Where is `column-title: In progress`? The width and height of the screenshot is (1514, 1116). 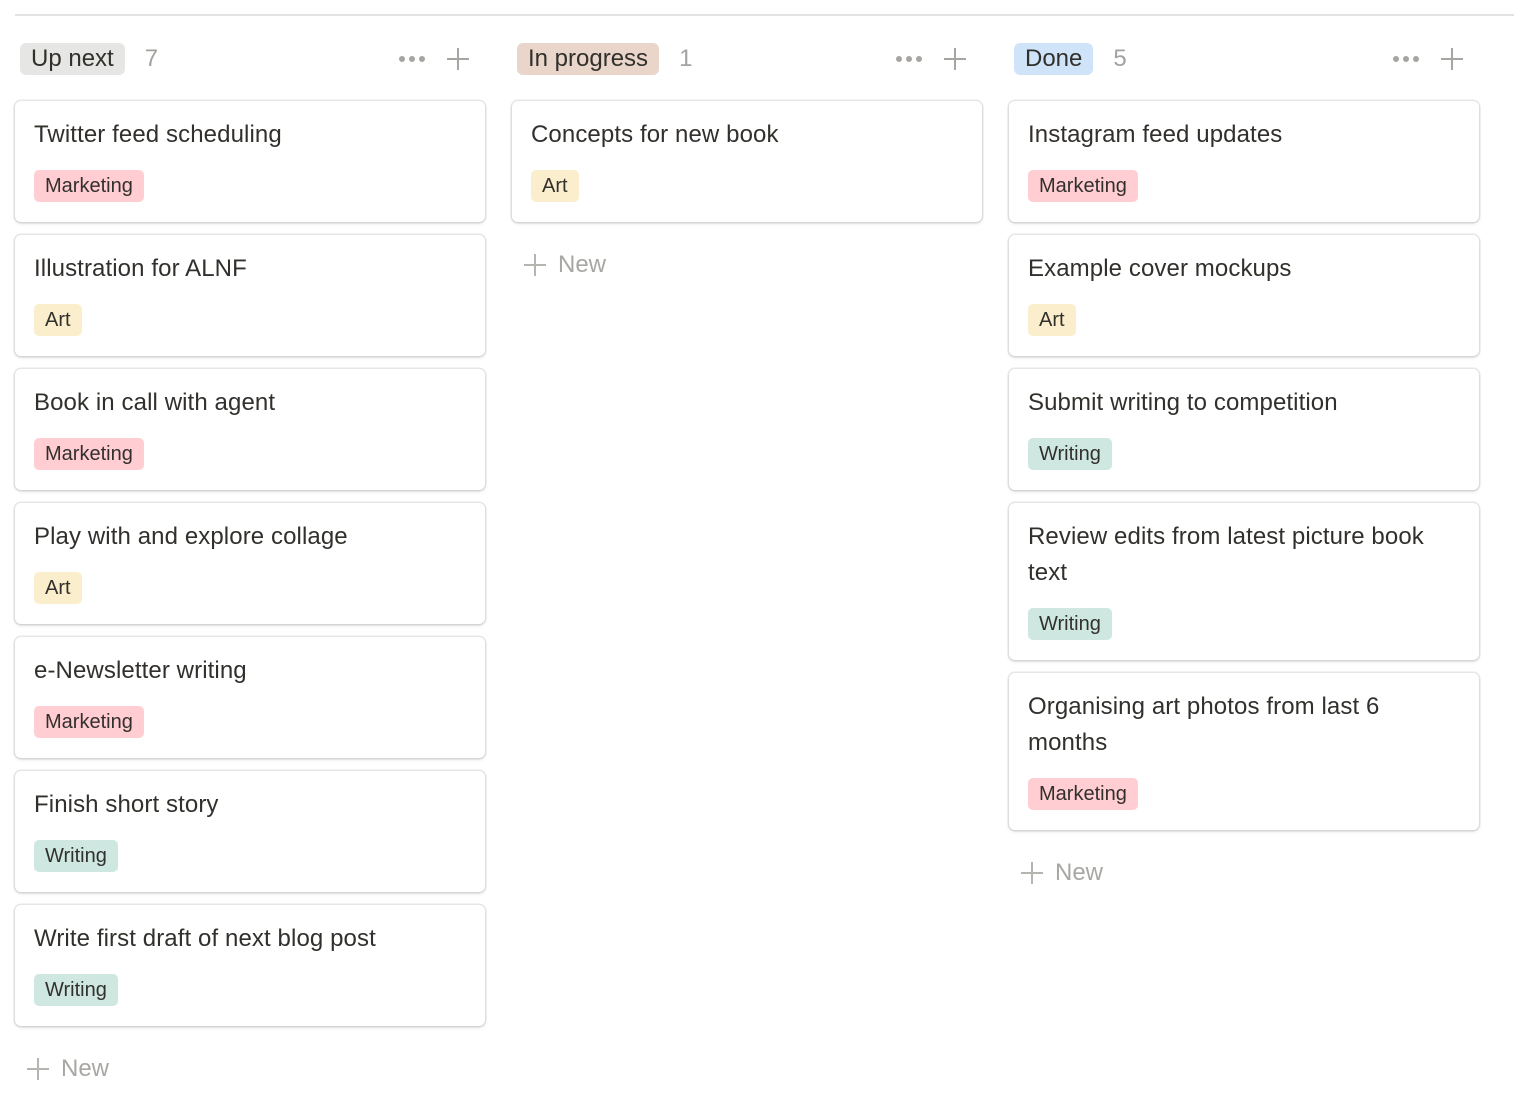
column-title: In progress is located at coordinates (588, 59).